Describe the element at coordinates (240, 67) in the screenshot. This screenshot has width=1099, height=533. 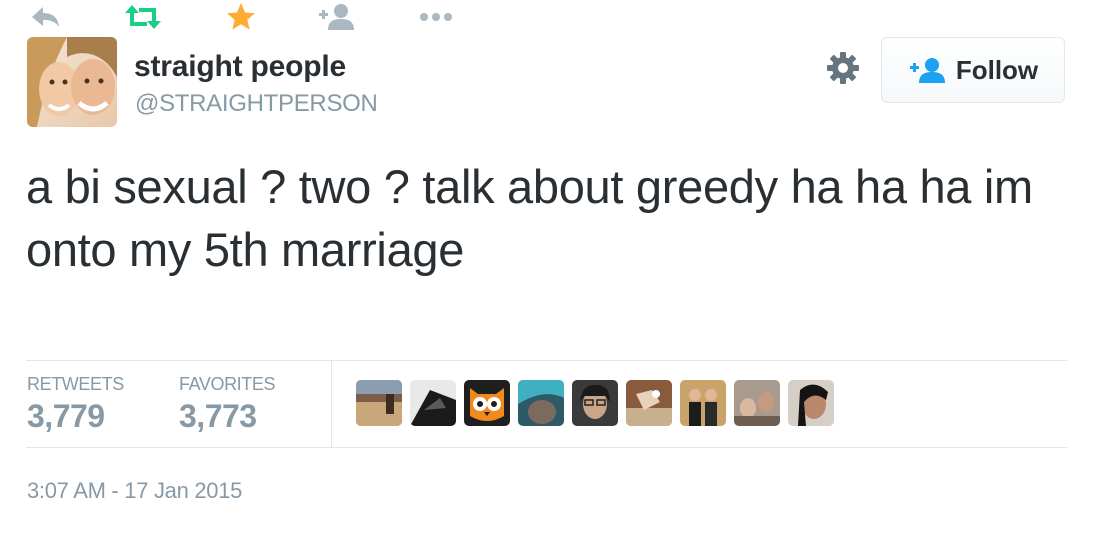
I see `display-name: straight people` at that location.